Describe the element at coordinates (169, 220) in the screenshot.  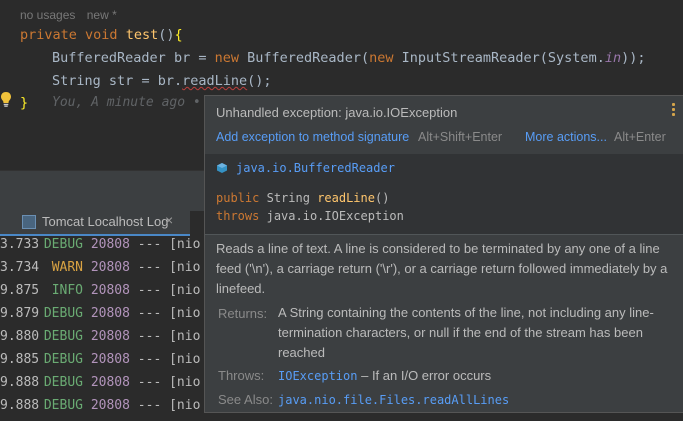
I see `close-icon: ×` at that location.